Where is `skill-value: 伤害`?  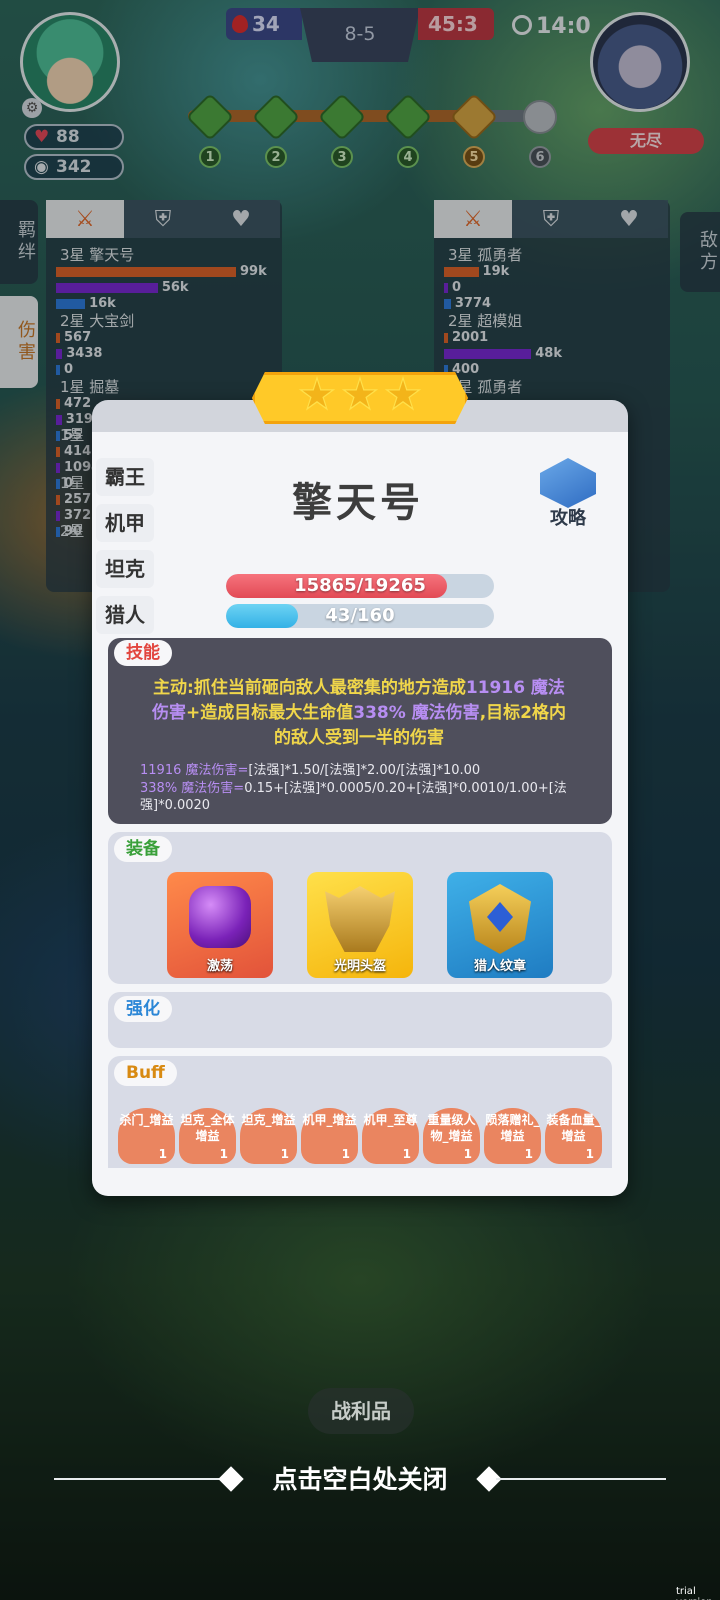
skill-value: 伤害 is located at coordinates (169, 713).